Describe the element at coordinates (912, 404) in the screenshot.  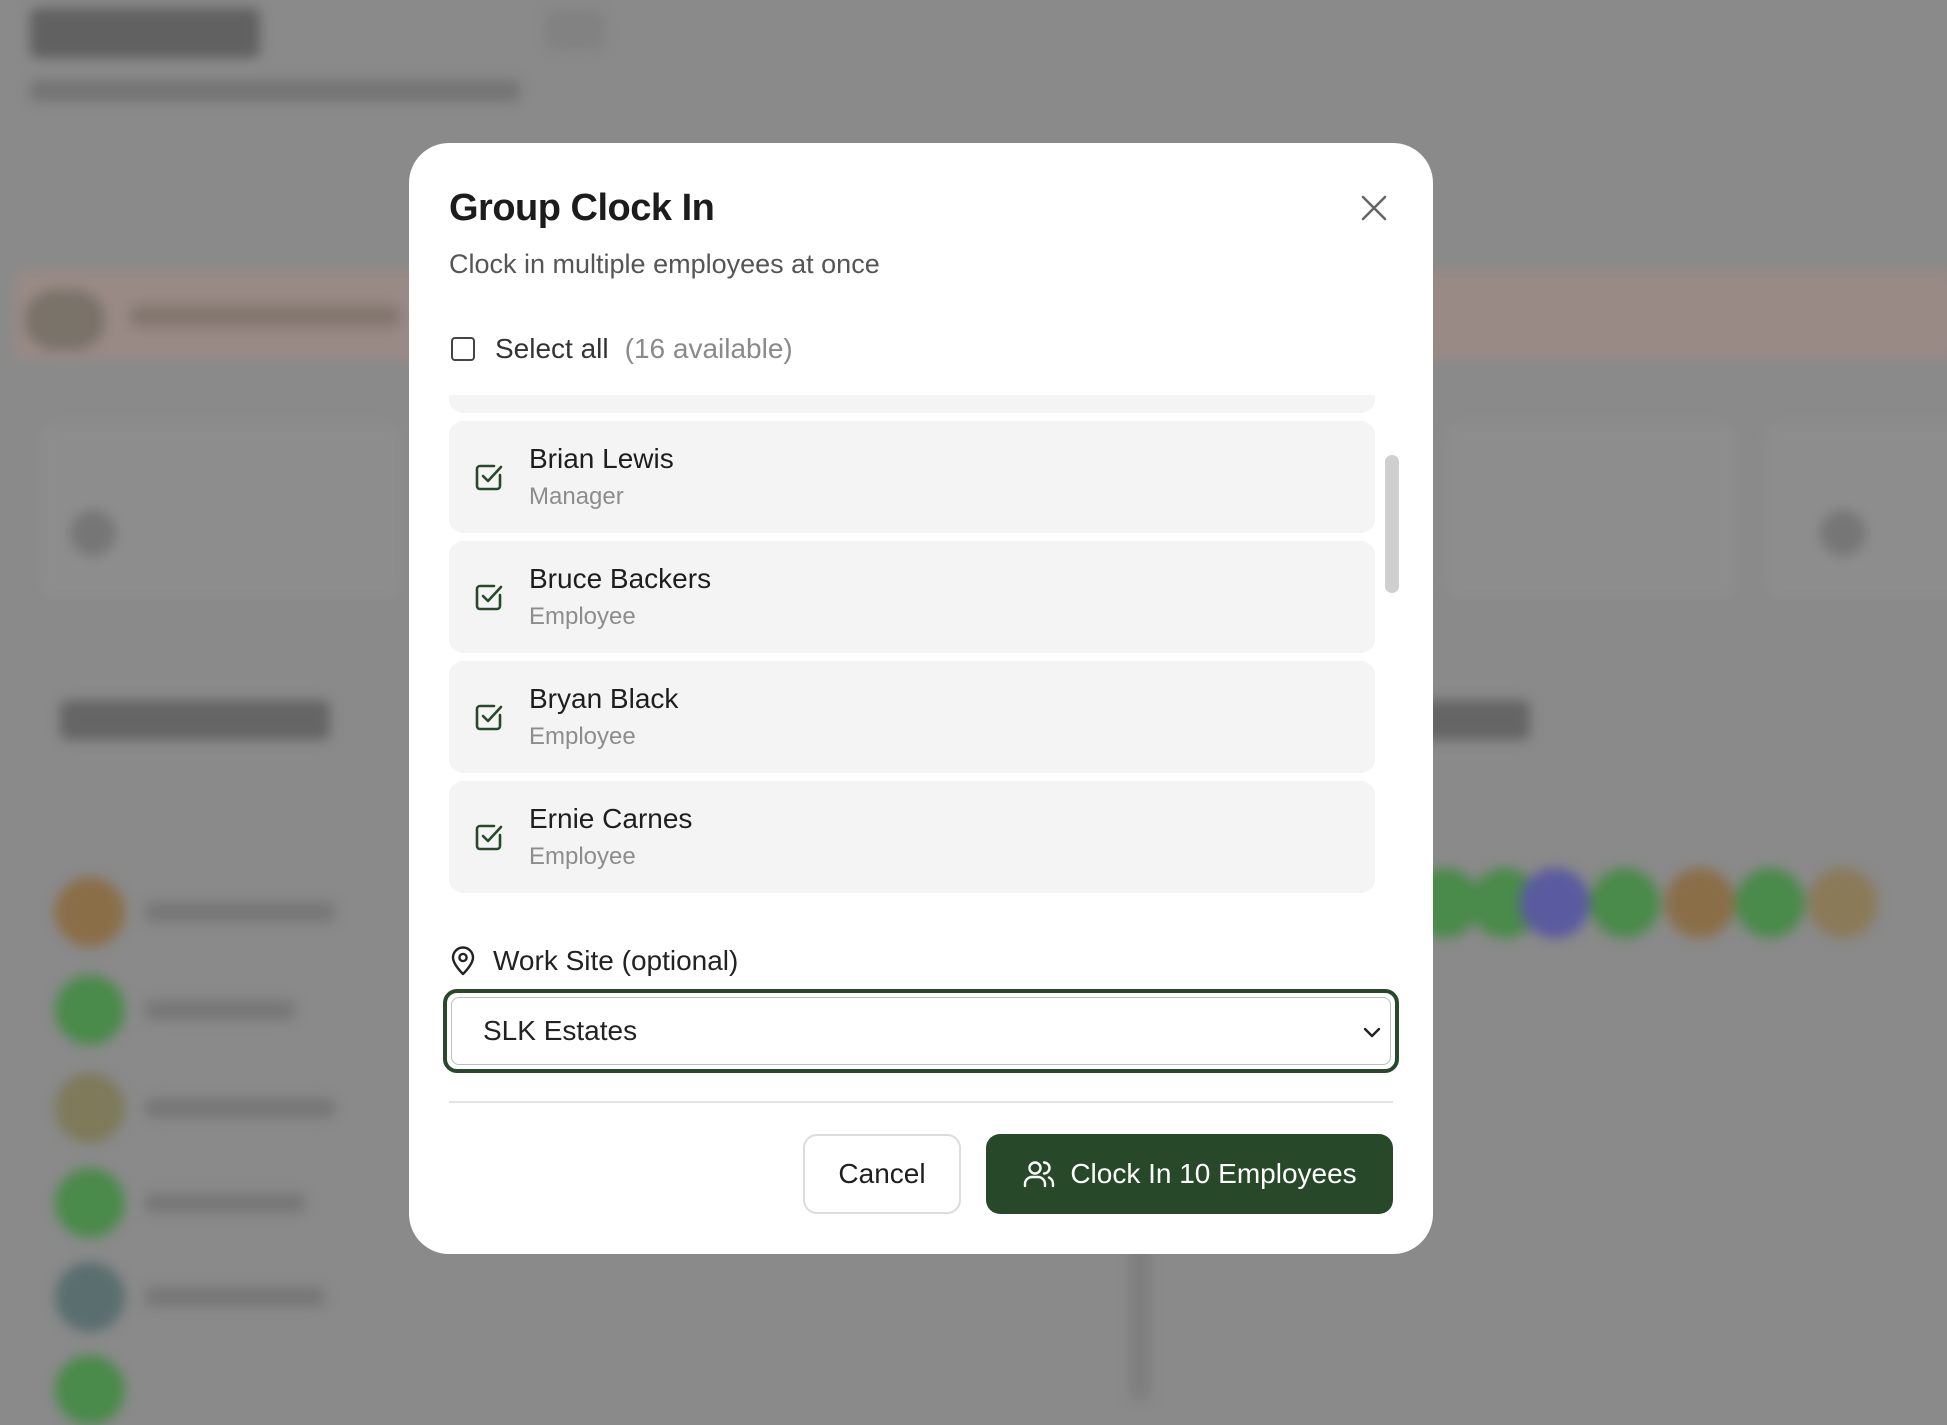
I see `list-item-partial` at that location.